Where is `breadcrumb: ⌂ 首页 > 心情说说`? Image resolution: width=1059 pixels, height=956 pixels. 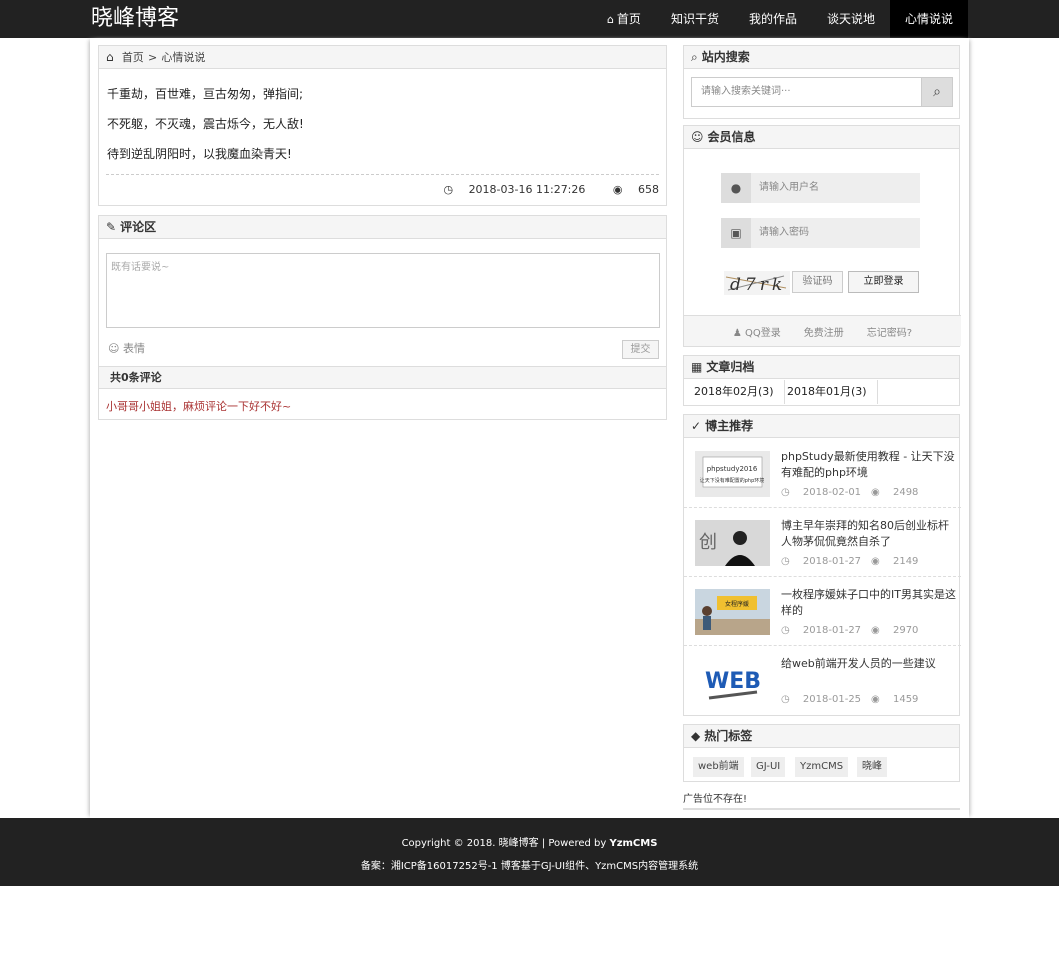 breadcrumb: ⌂ 首页 > 心情说说 is located at coordinates (382, 57).